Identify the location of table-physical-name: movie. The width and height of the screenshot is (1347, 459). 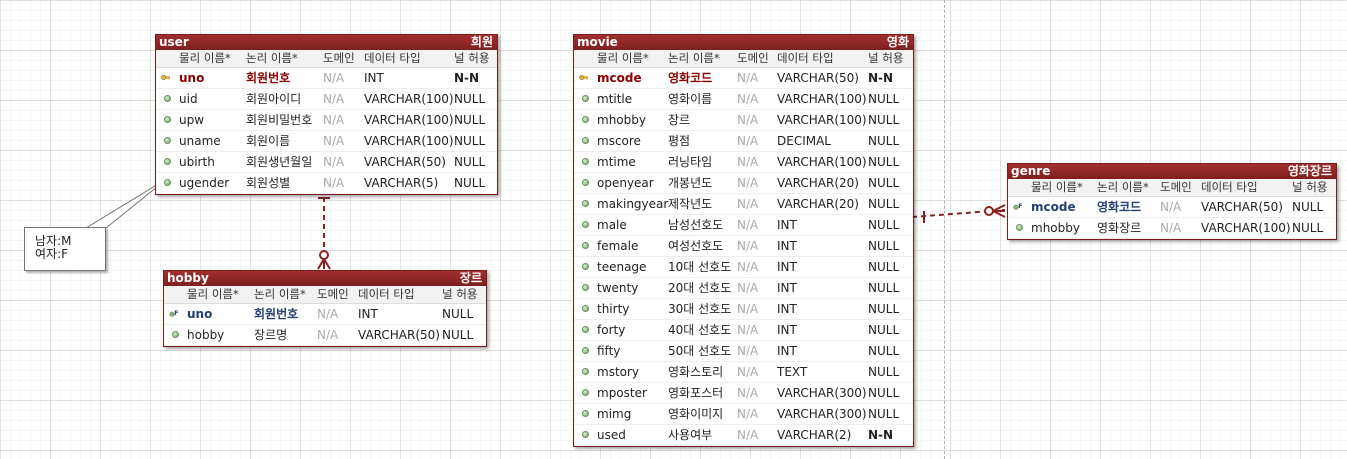
(597, 42).